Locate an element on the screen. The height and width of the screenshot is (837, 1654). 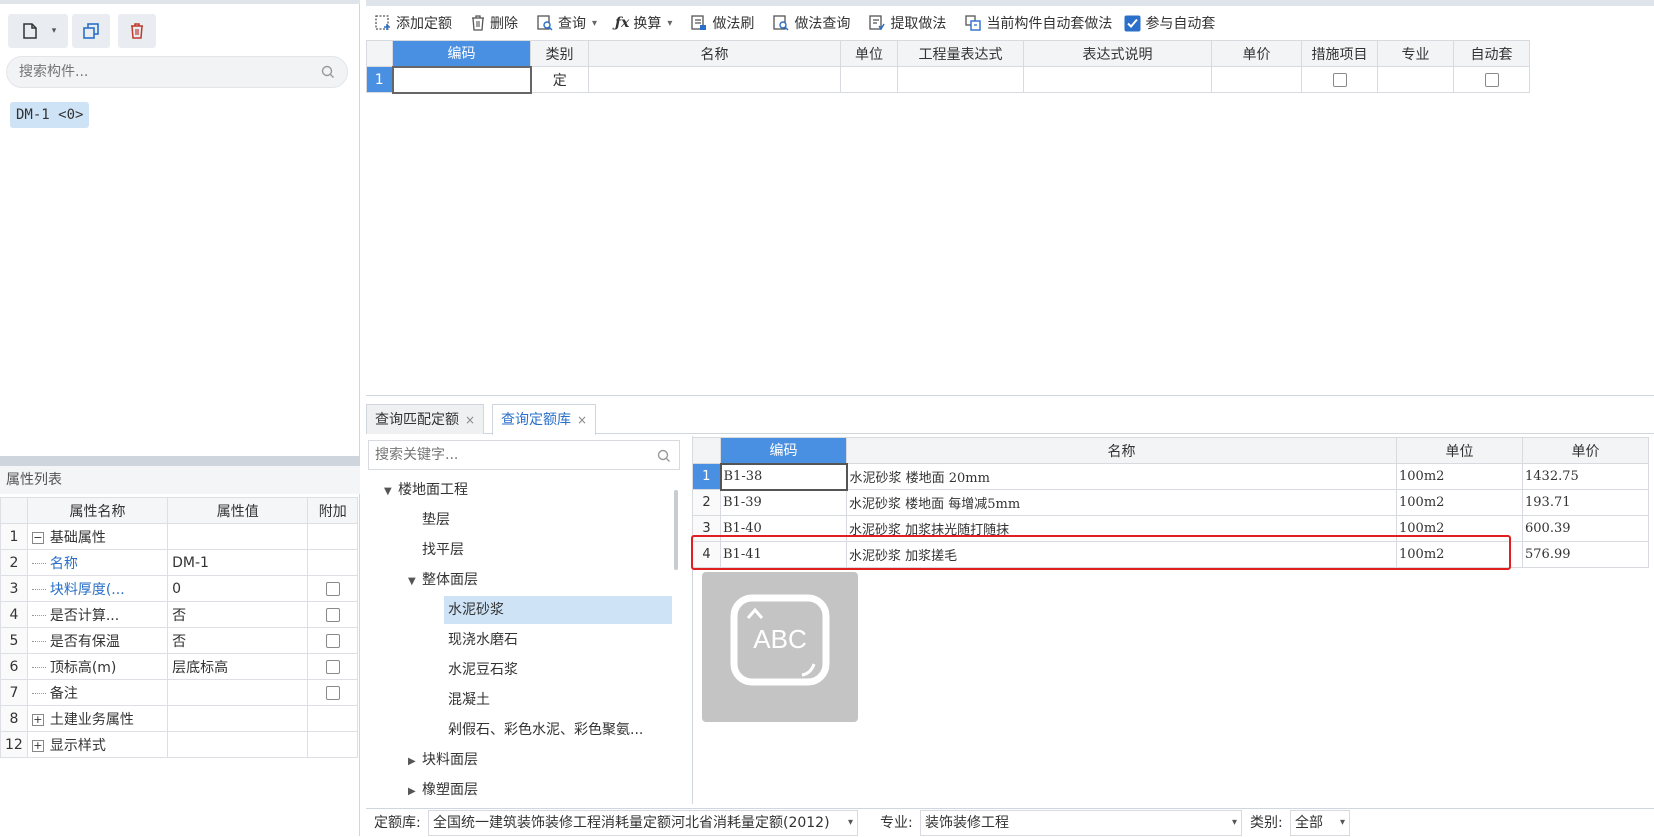
tree-item-cement-mortar: 水泥砂浆 is located at coordinates (558, 610).